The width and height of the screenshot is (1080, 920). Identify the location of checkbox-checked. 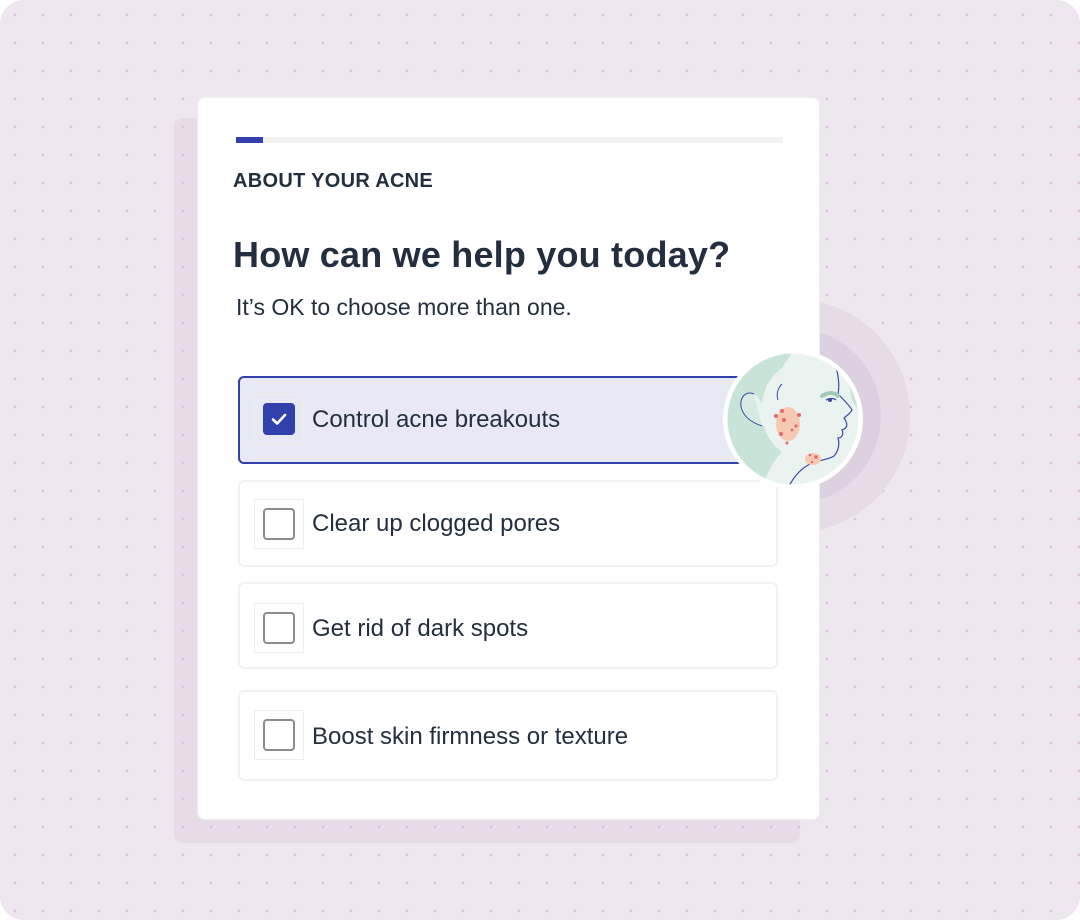
(279, 419).